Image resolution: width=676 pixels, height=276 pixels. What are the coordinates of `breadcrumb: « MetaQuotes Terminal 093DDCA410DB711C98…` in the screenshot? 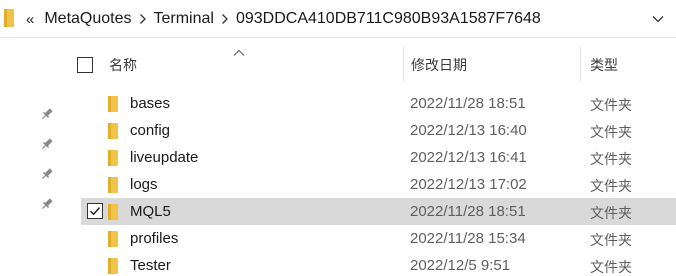 It's located at (283, 19).